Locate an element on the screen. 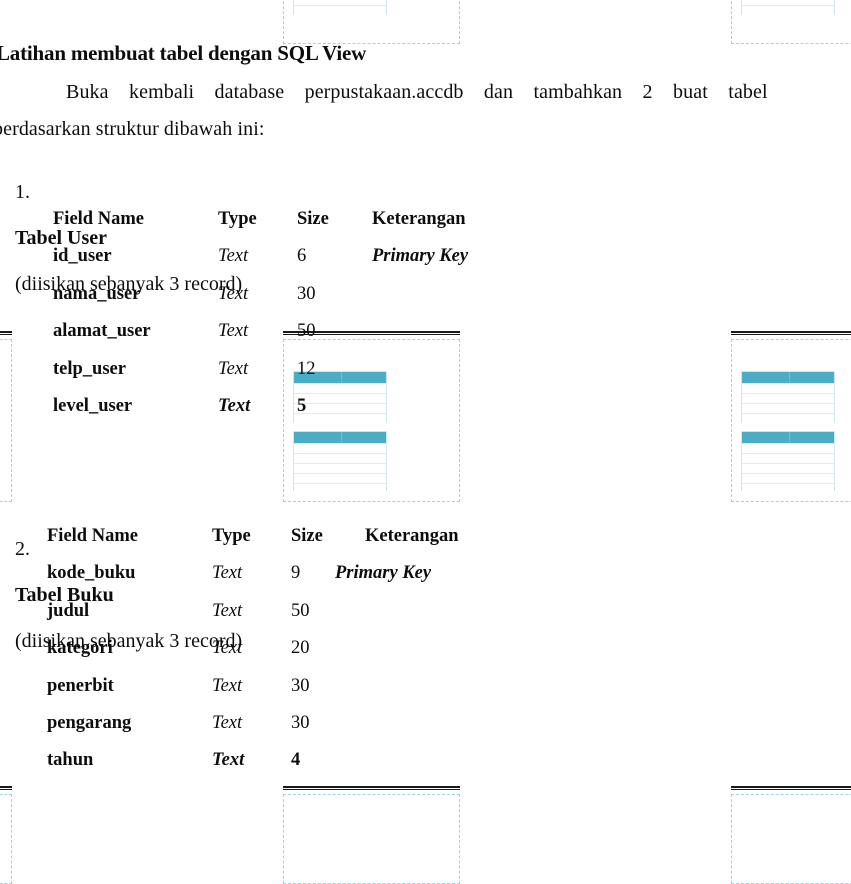 Image resolution: width=851 pixels, height=884 pixels. cell-field-name: id_user is located at coordinates (82, 256).